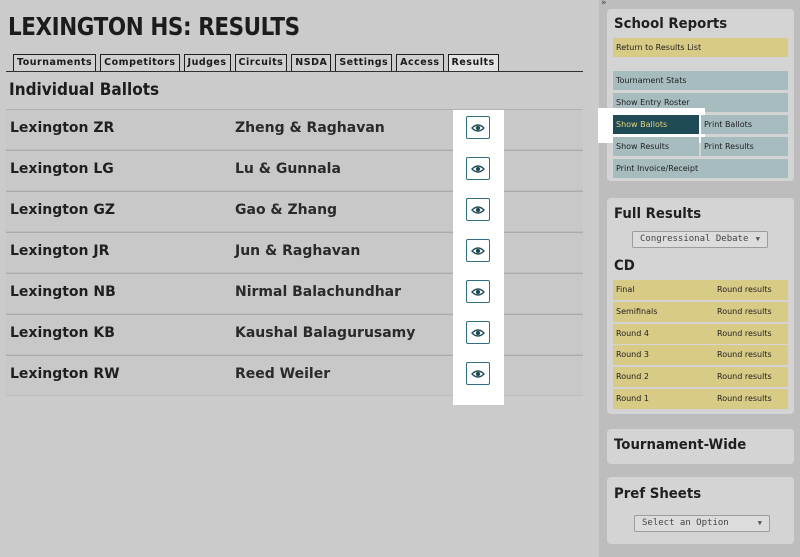 Image resolution: width=800 pixels, height=557 pixels. Describe the element at coordinates (603, 4) in the screenshot. I see `collapse-sidebar-icon: »` at that location.